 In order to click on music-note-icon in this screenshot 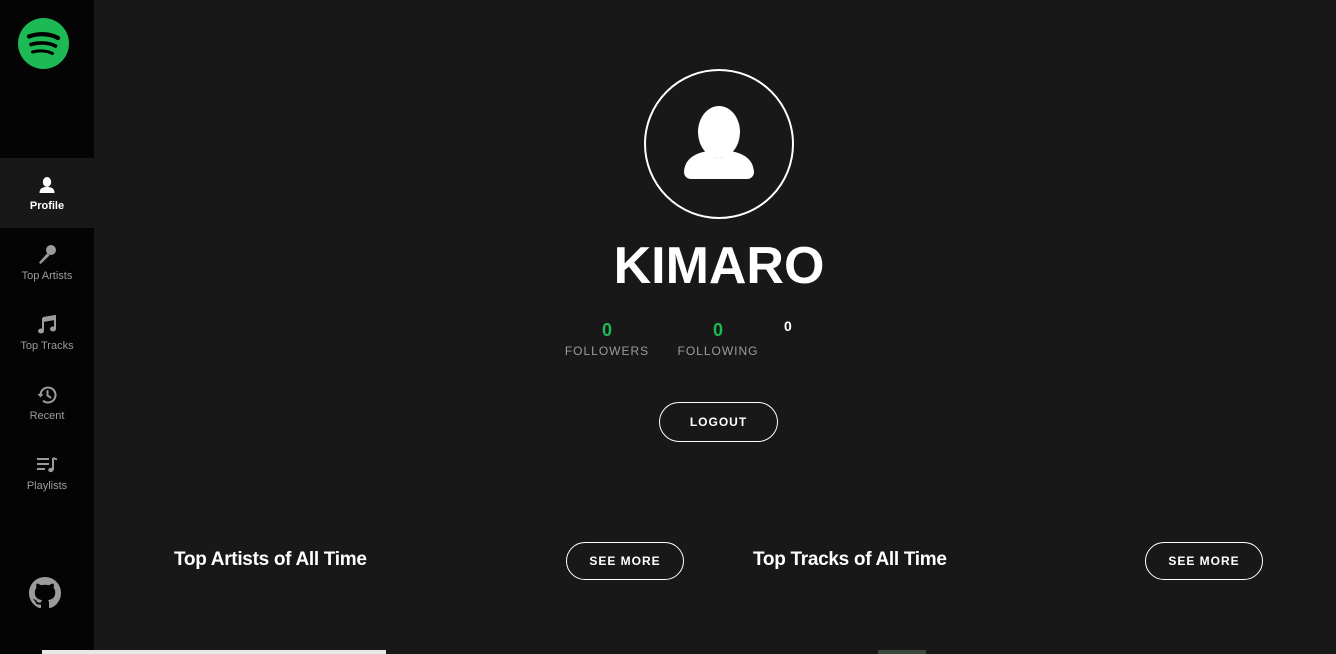, I will do `click(47, 325)`.